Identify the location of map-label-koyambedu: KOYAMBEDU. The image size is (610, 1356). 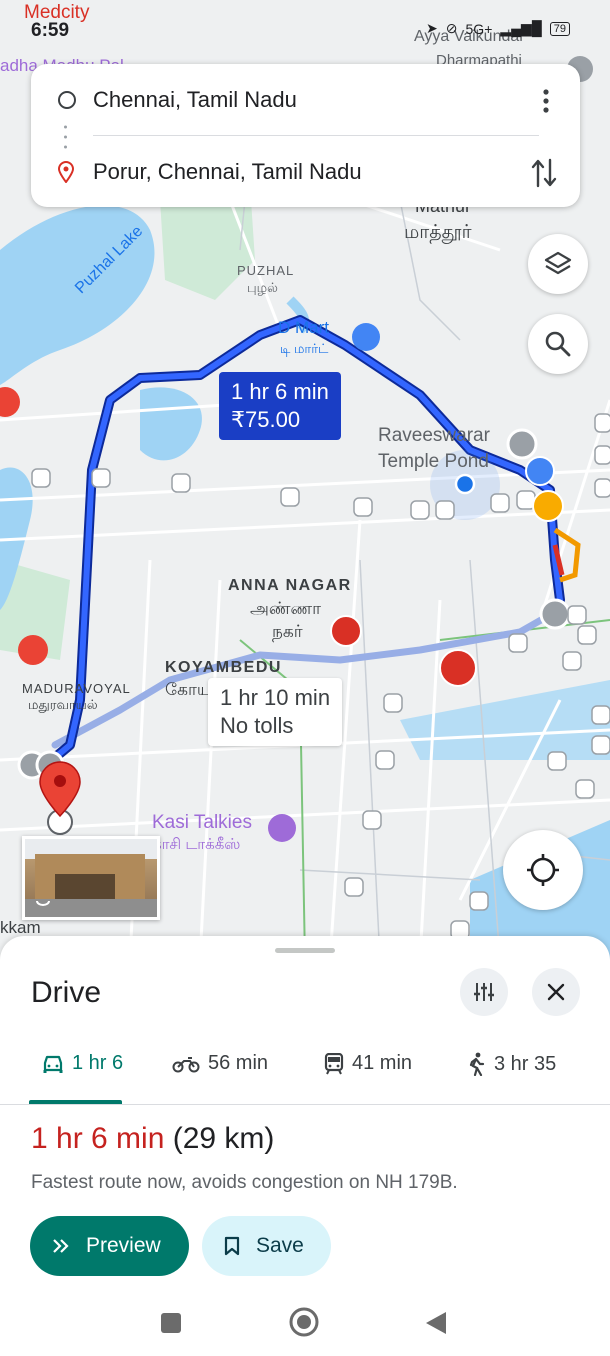
(223, 667).